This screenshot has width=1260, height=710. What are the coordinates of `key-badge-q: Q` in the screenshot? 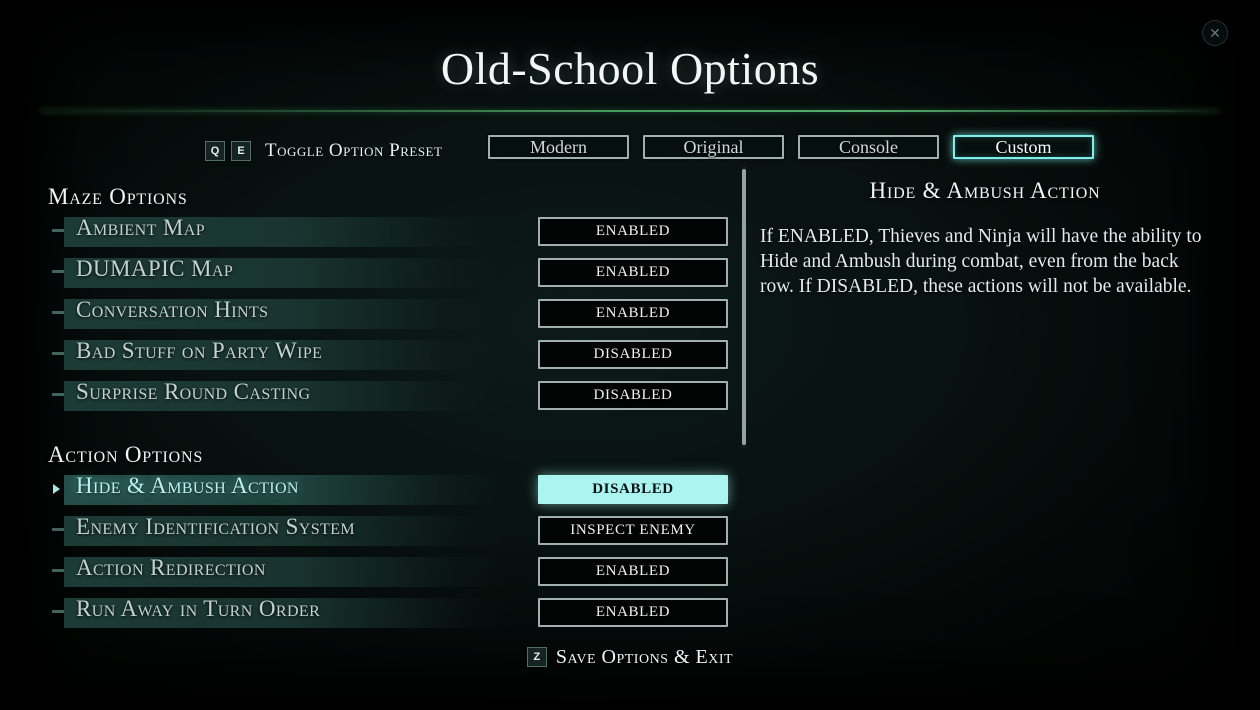 It's located at (215, 151).